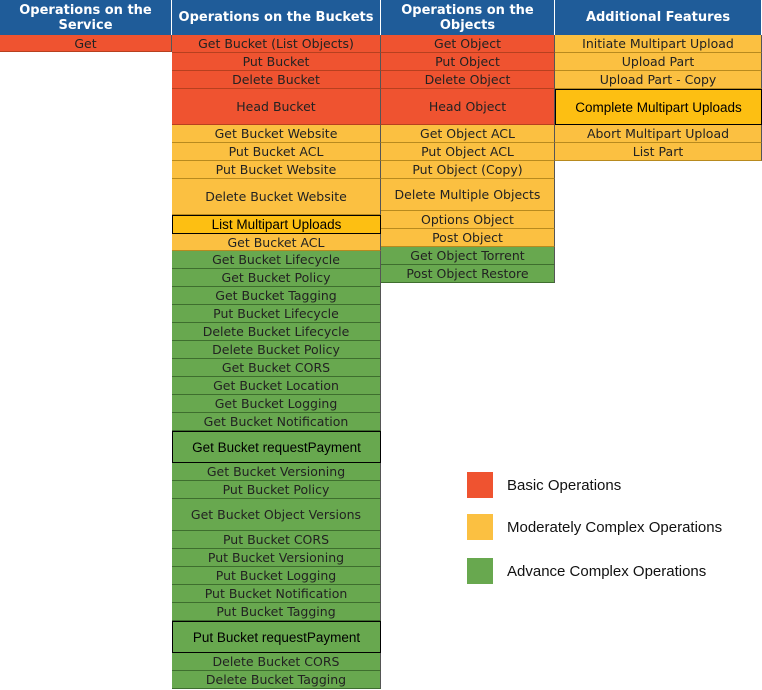  What do you see at coordinates (276, 662) in the screenshot?
I see `buckets-operation-cell: Delete Bucket CORS` at bounding box center [276, 662].